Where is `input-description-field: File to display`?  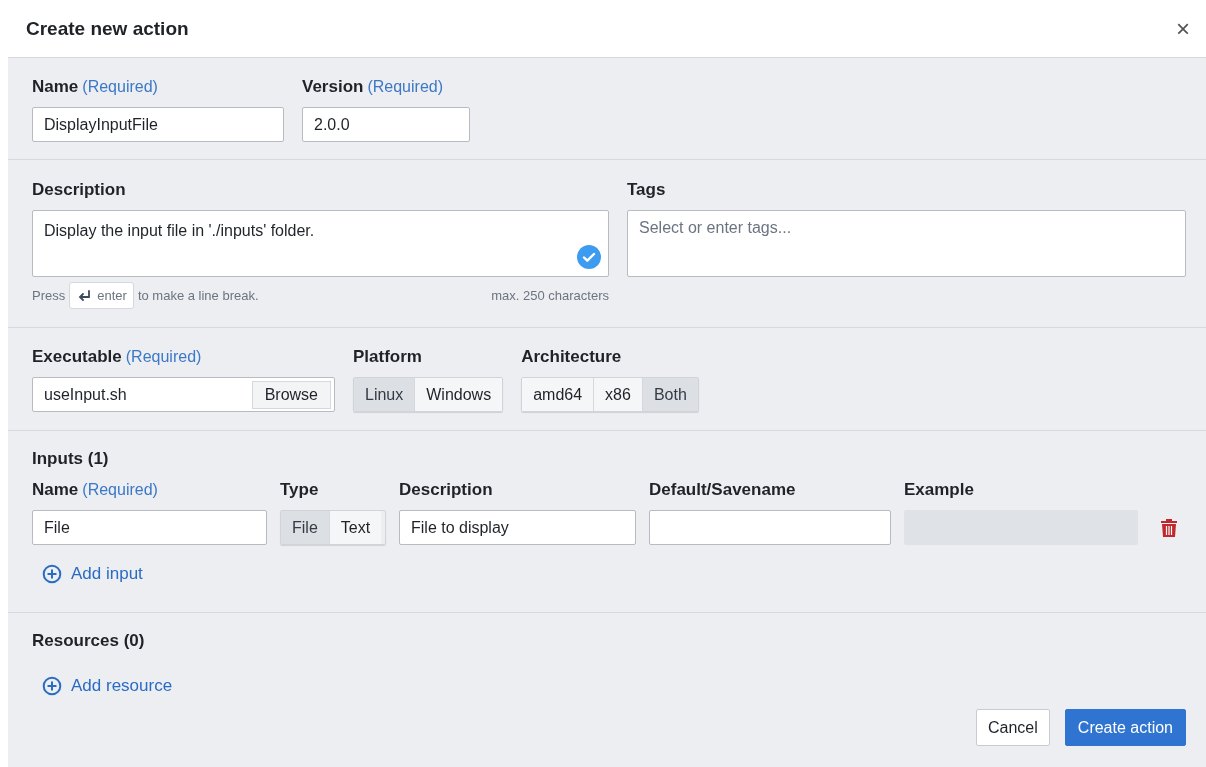 input-description-field: File to display is located at coordinates (517, 527).